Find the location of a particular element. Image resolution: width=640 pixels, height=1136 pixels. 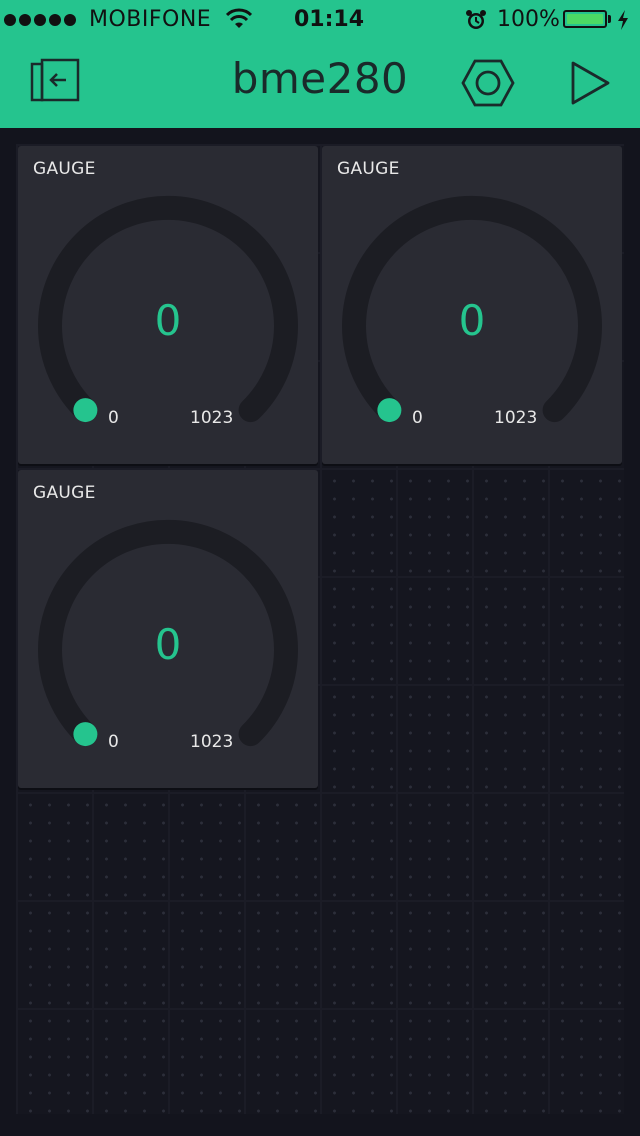

play-icon is located at coordinates (590, 83).